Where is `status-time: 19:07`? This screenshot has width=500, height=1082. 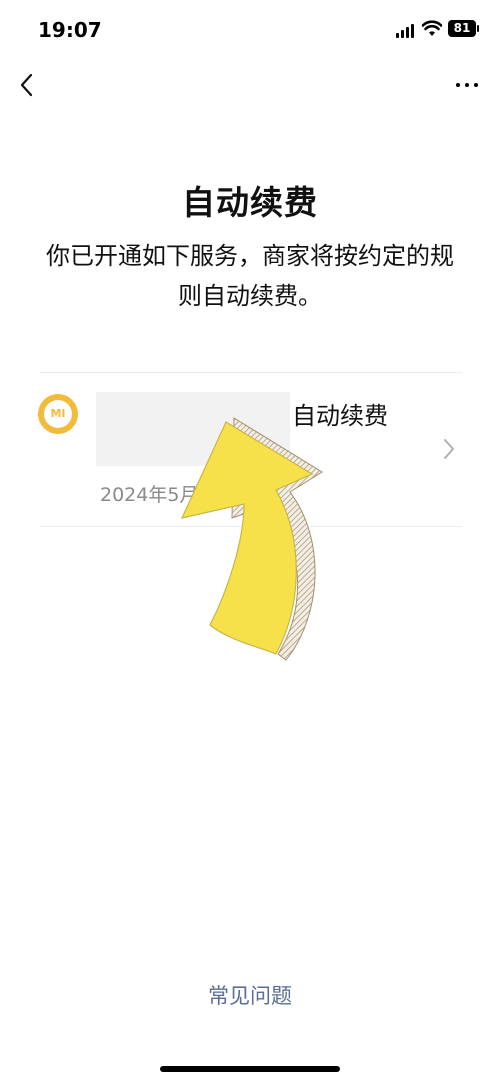 status-time: 19:07 is located at coordinates (70, 30).